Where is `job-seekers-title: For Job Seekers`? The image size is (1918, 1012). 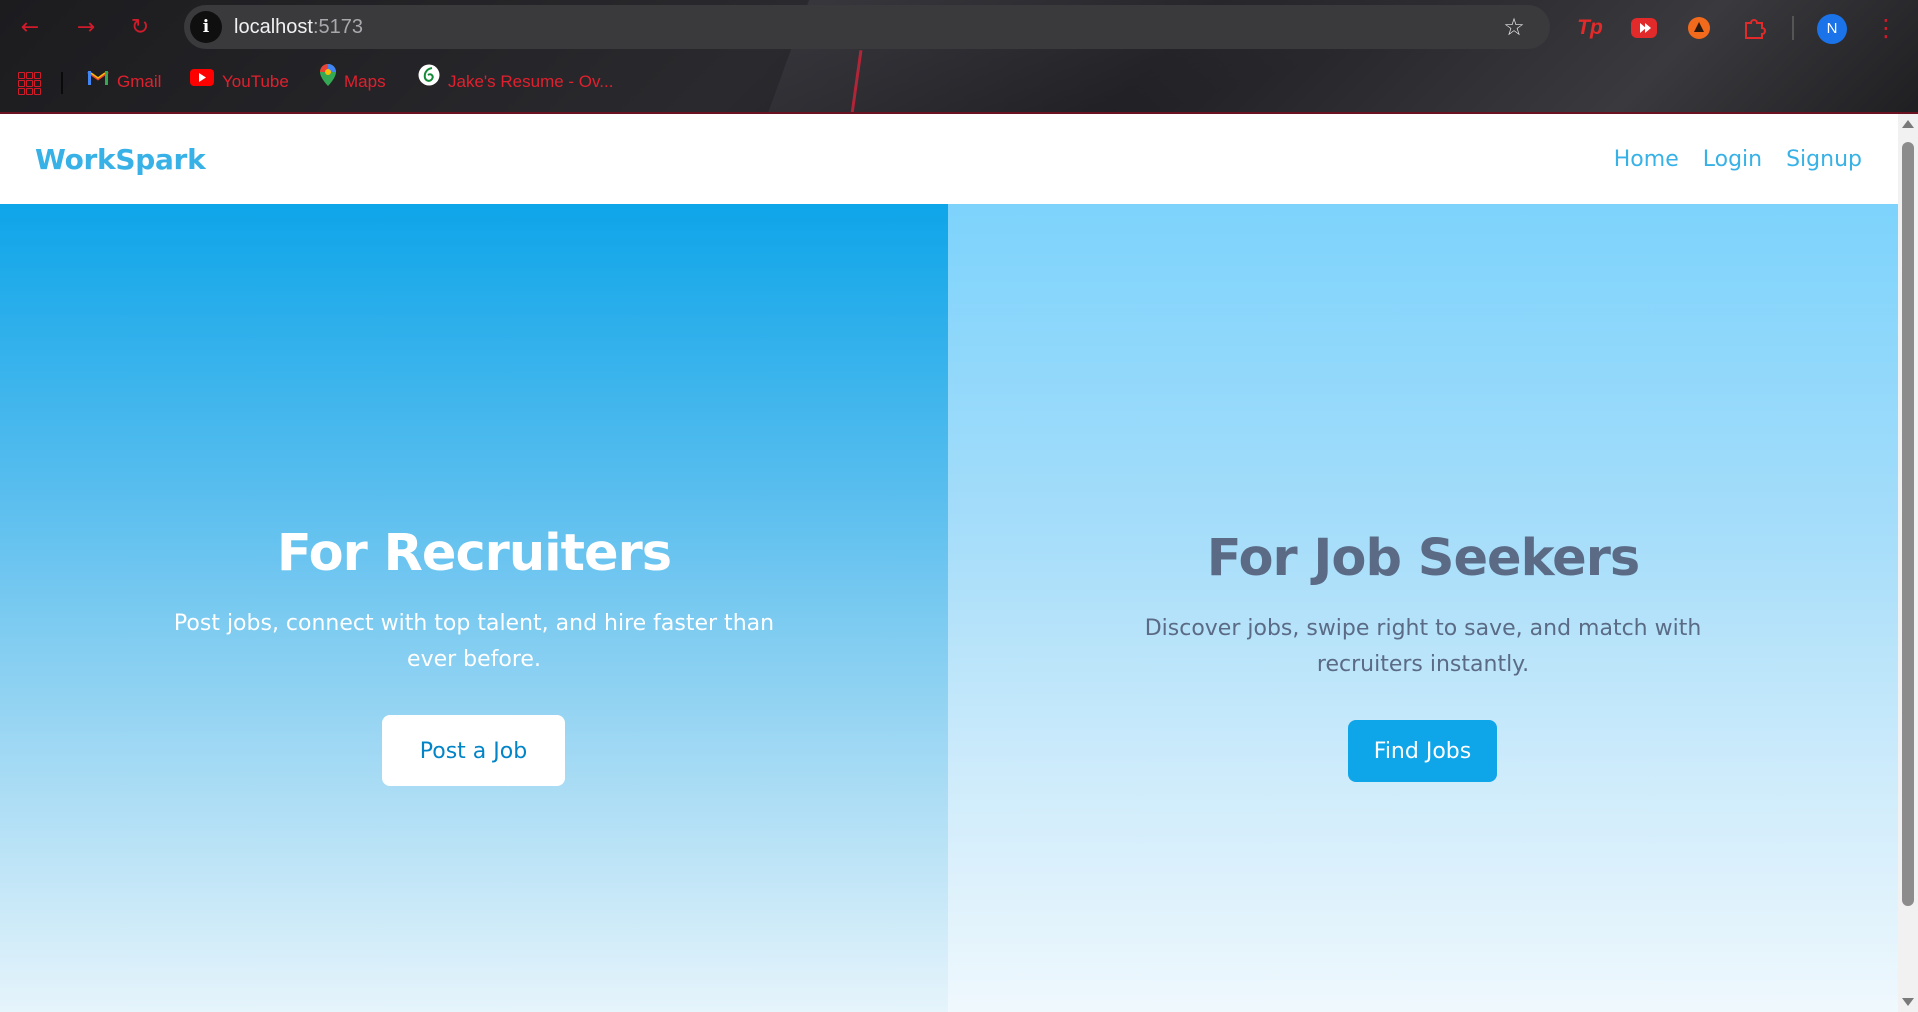
job-seekers-title: For Job Seekers is located at coordinates (1423, 558).